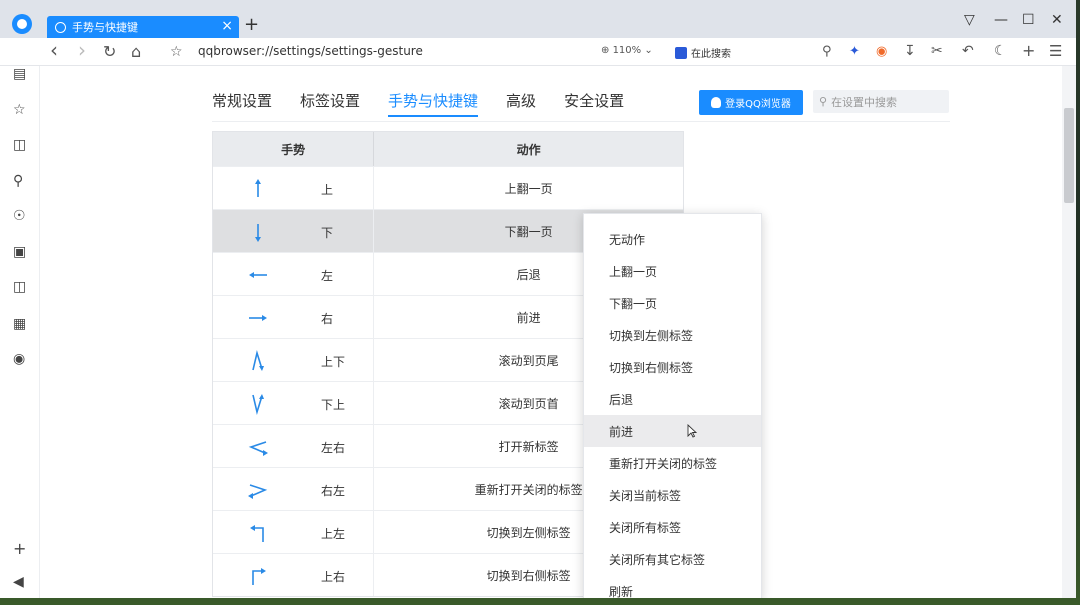  What do you see at coordinates (594, 103) in the screenshot?
I see `tab-security: 安全设置` at bounding box center [594, 103].